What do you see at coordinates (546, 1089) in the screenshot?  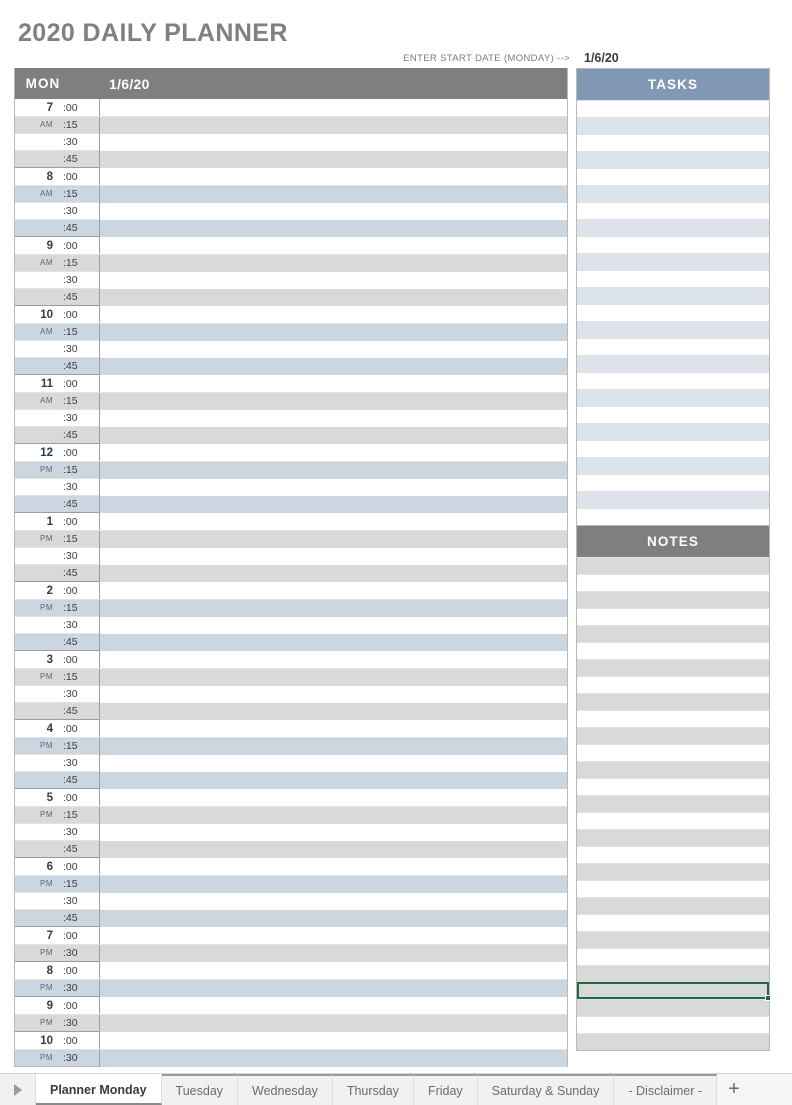 I see `sheet-tab-saturday-sunday: Saturday & Sunday` at bounding box center [546, 1089].